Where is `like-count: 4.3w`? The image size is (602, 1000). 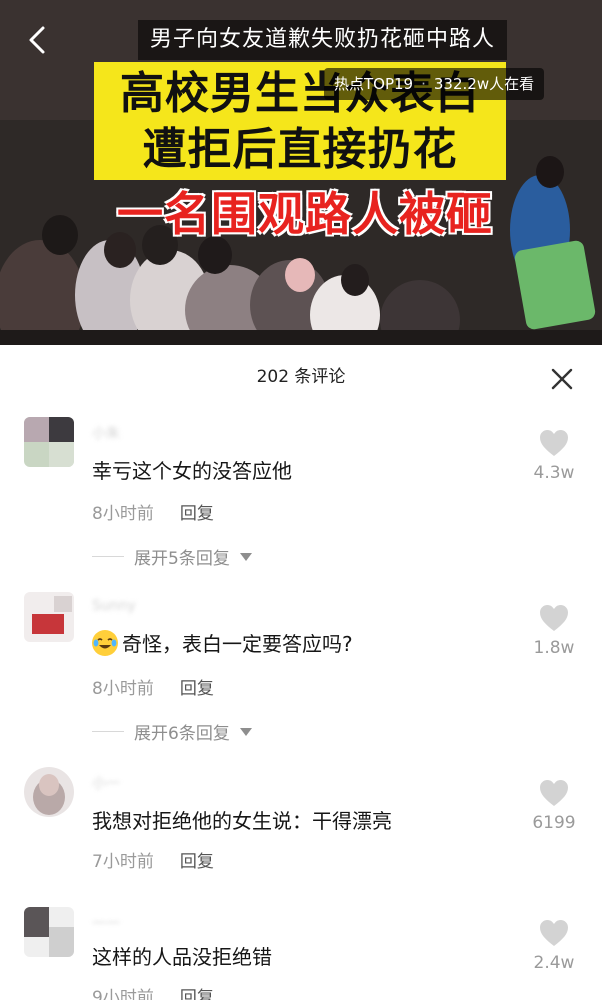
like-count: 4.3w is located at coordinates (554, 473).